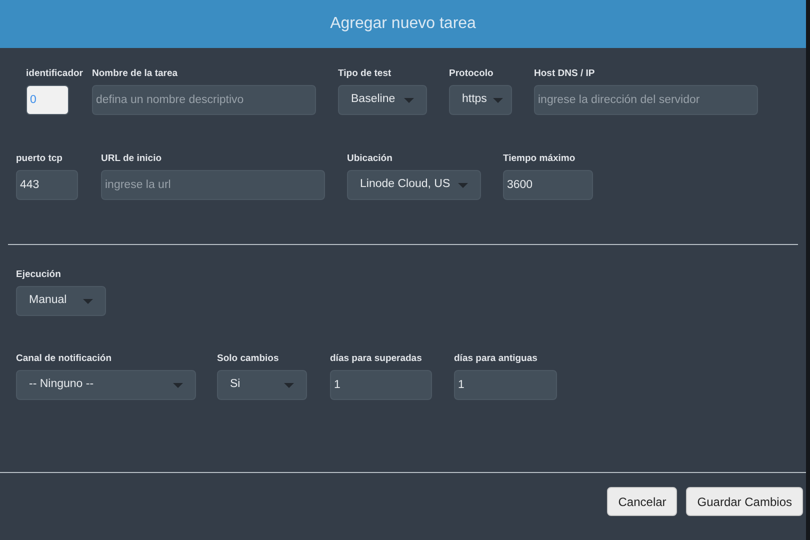 This screenshot has width=810, height=540. I want to click on dialog-button: Guardar Cambios, so click(744, 501).